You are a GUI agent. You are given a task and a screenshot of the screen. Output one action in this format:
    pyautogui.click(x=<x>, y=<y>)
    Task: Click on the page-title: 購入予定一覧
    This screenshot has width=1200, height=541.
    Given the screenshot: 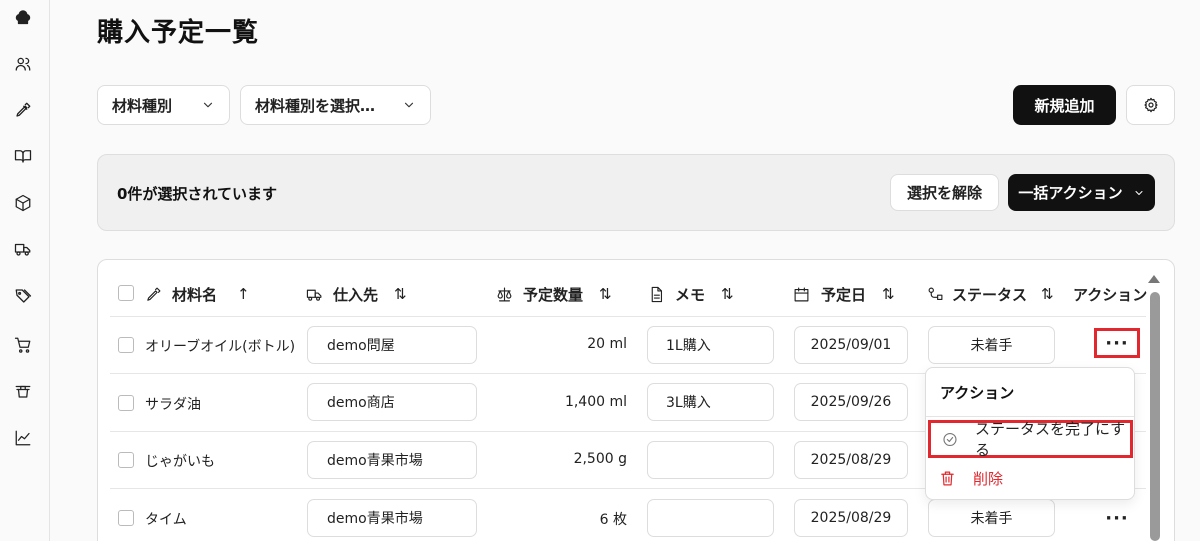 What is the action you would take?
    pyautogui.click(x=178, y=33)
    